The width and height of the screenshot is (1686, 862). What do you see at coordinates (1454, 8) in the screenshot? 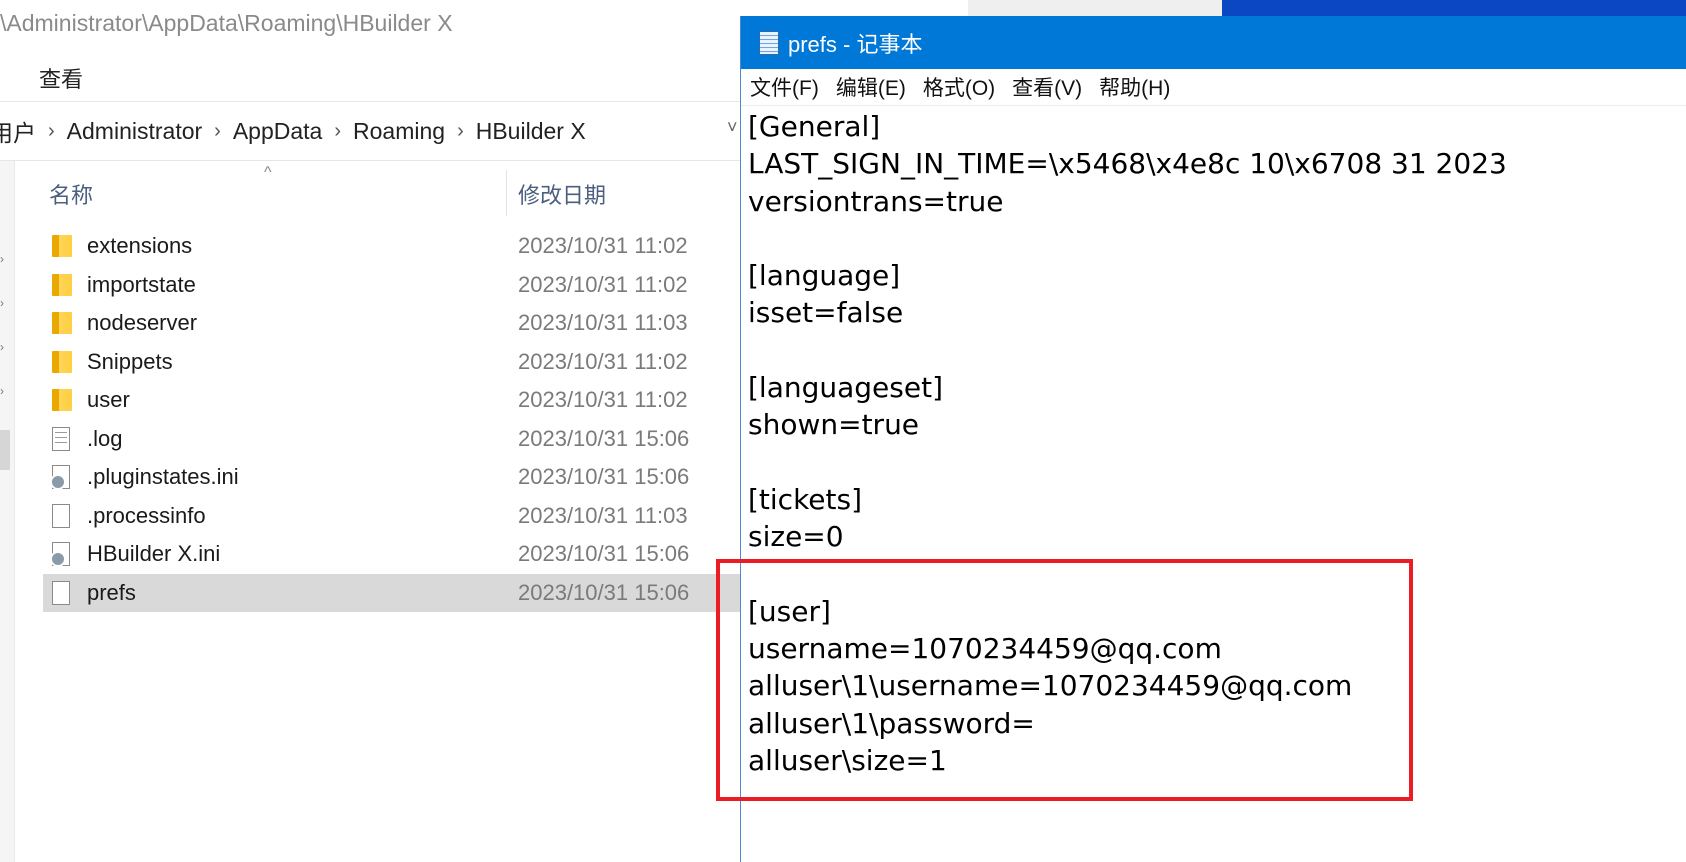
I see `desktop-background` at bounding box center [1454, 8].